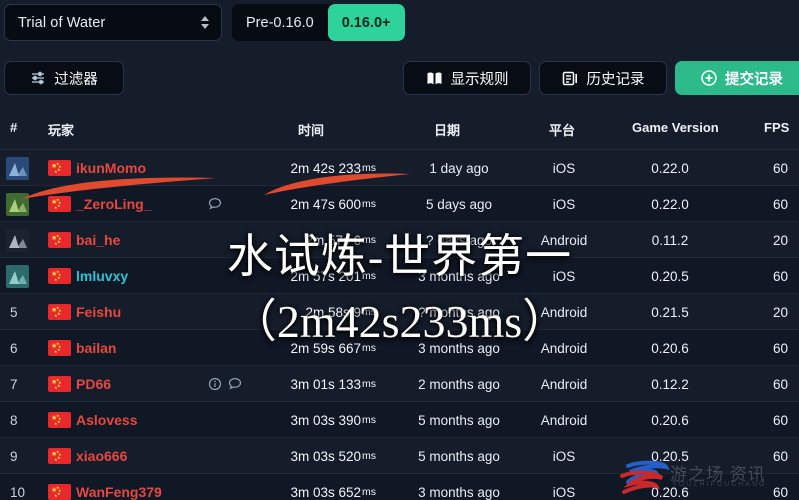 Image resolution: width=799 pixels, height=500 pixels. What do you see at coordinates (141, 204) in the screenshot?
I see `player-name: _ZeroLing_` at bounding box center [141, 204].